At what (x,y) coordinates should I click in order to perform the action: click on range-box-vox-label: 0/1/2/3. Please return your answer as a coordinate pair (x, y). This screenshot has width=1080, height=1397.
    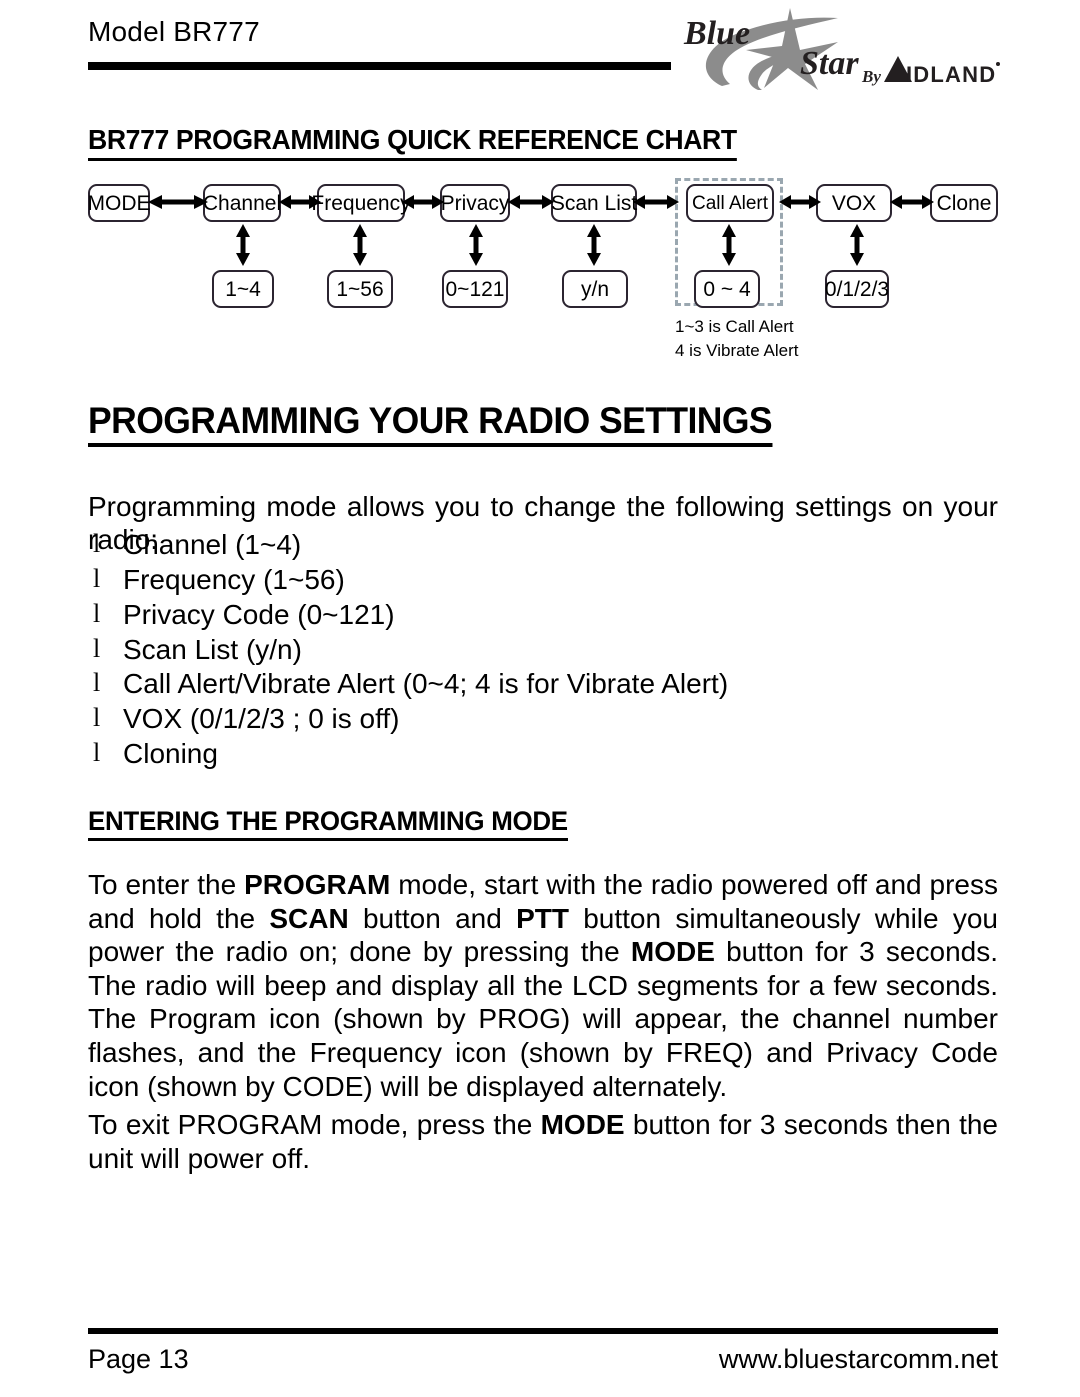
    Looking at the image, I should click on (857, 289).